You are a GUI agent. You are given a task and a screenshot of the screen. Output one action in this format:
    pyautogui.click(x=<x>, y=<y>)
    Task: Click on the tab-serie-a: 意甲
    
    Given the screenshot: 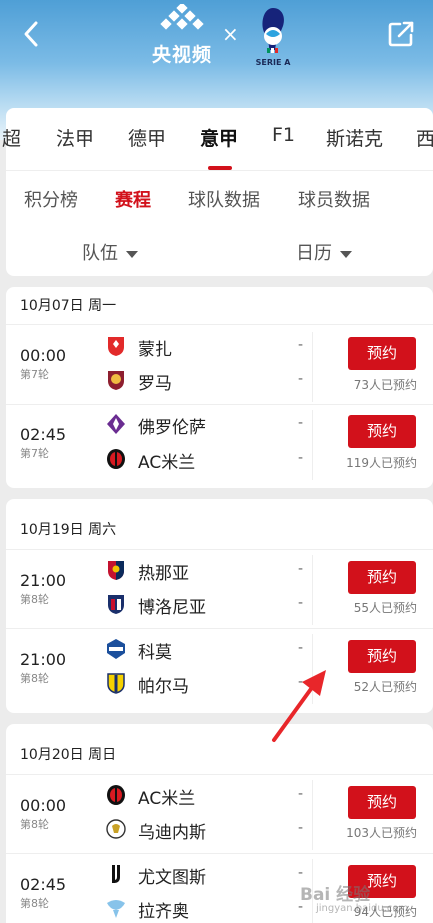 What is the action you would take?
    pyautogui.click(x=219, y=137)
    